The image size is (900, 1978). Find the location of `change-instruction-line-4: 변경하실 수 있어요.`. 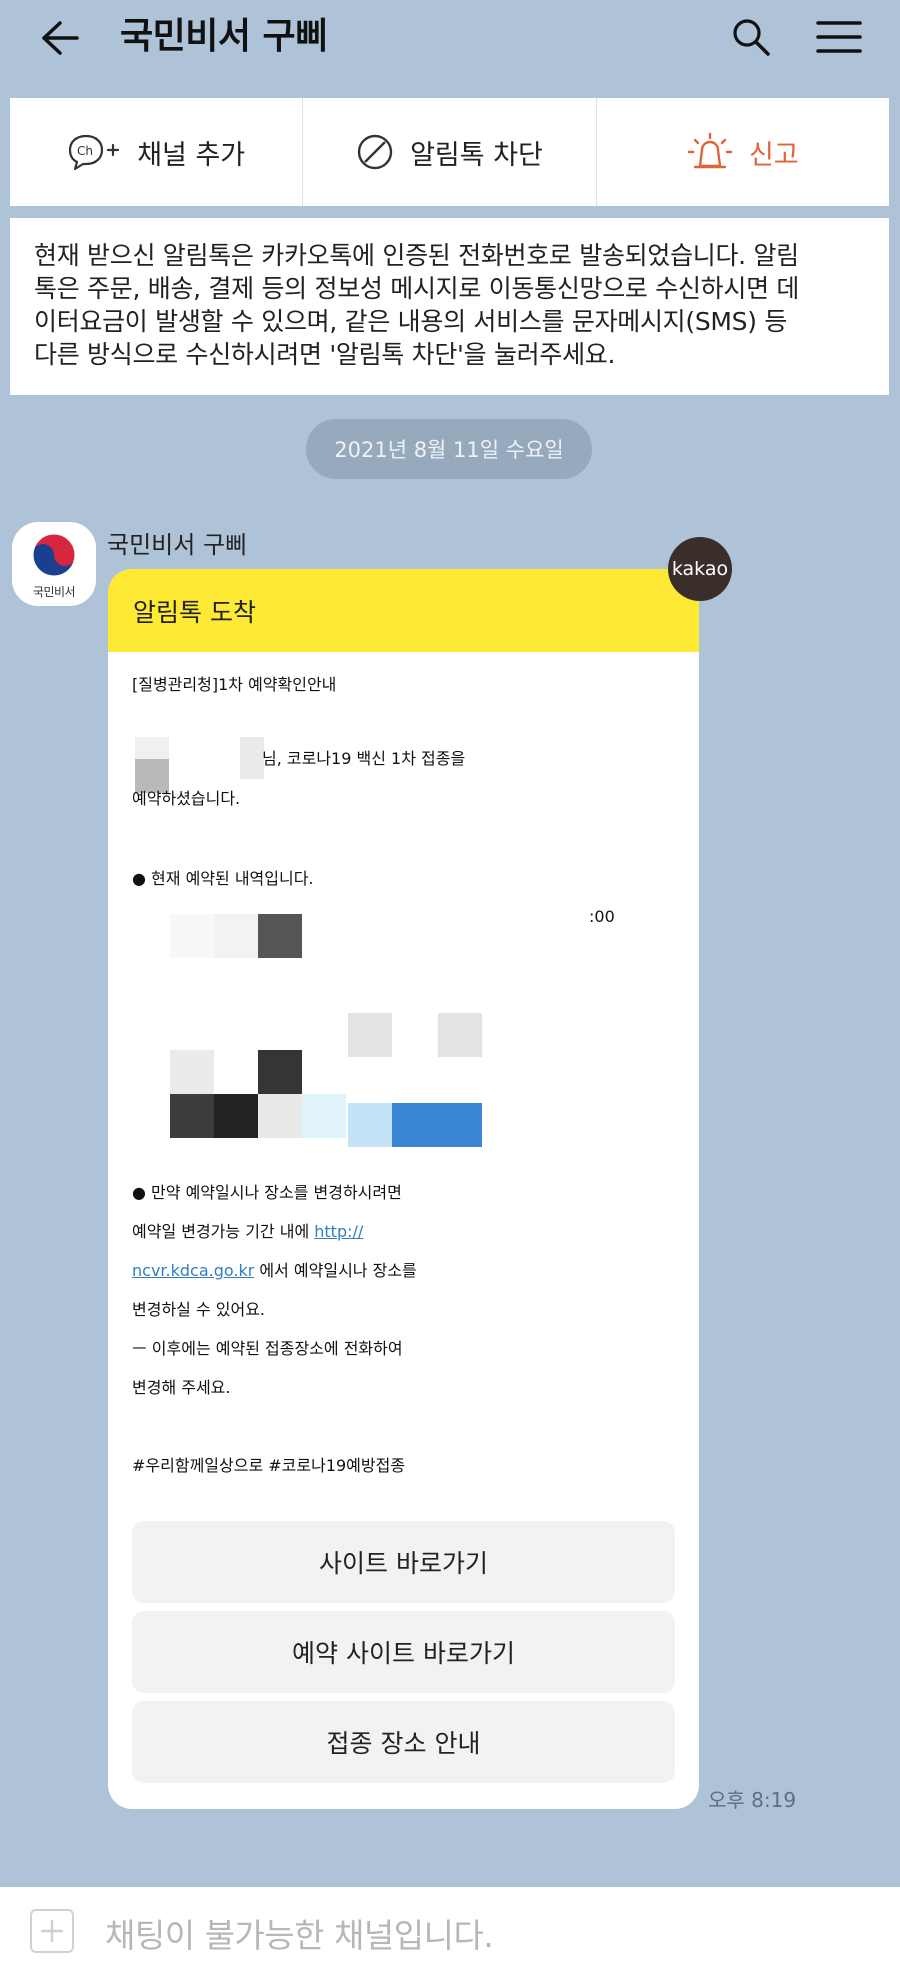

change-instruction-line-4: 변경하실 수 있어요. is located at coordinates (199, 1309).